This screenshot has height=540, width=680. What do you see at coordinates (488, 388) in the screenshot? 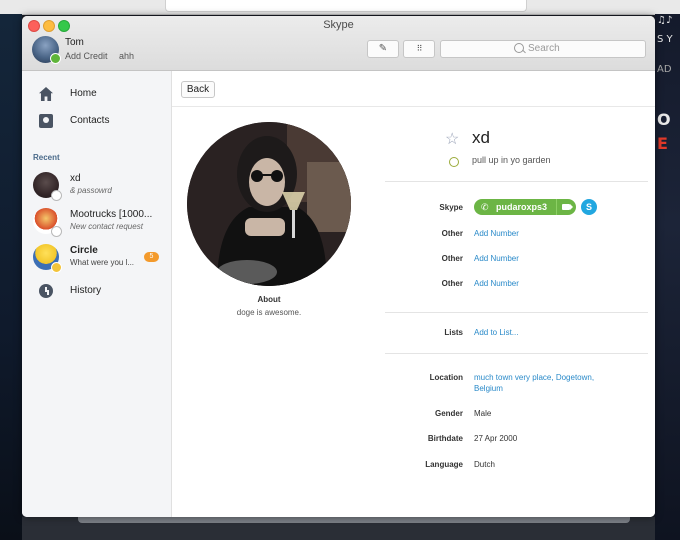
I see `location-value-line2: Belgium` at bounding box center [488, 388].